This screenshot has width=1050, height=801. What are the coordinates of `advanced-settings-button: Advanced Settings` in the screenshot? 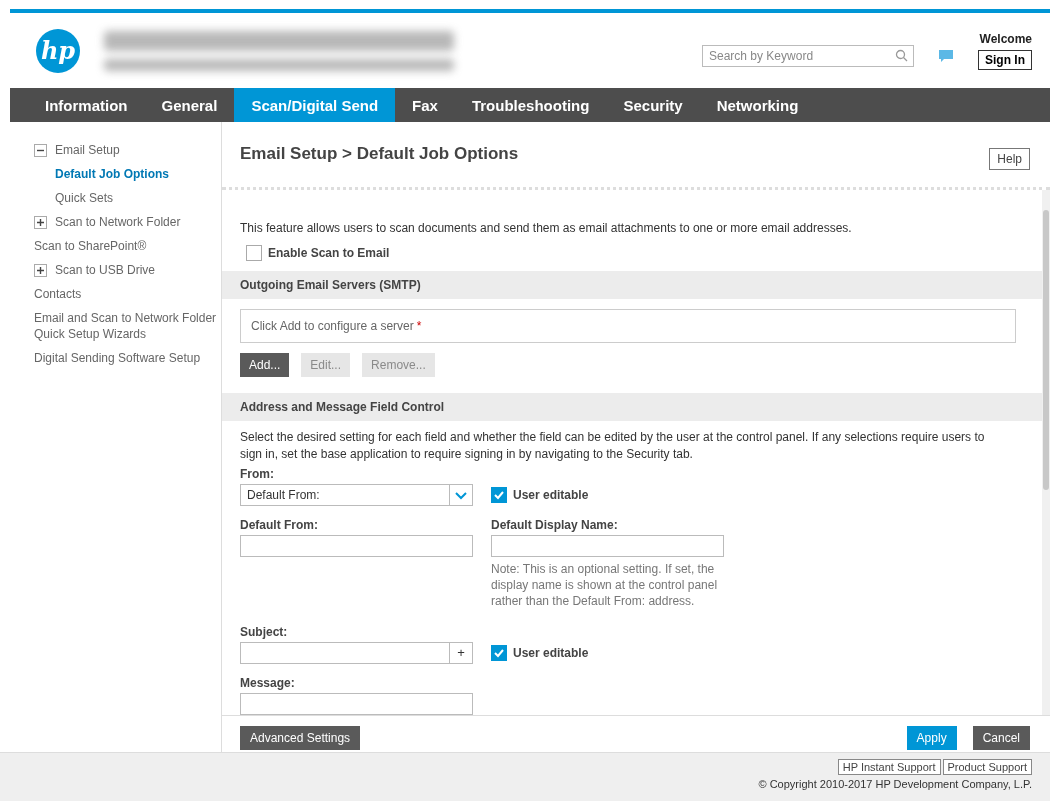 It's located at (300, 737).